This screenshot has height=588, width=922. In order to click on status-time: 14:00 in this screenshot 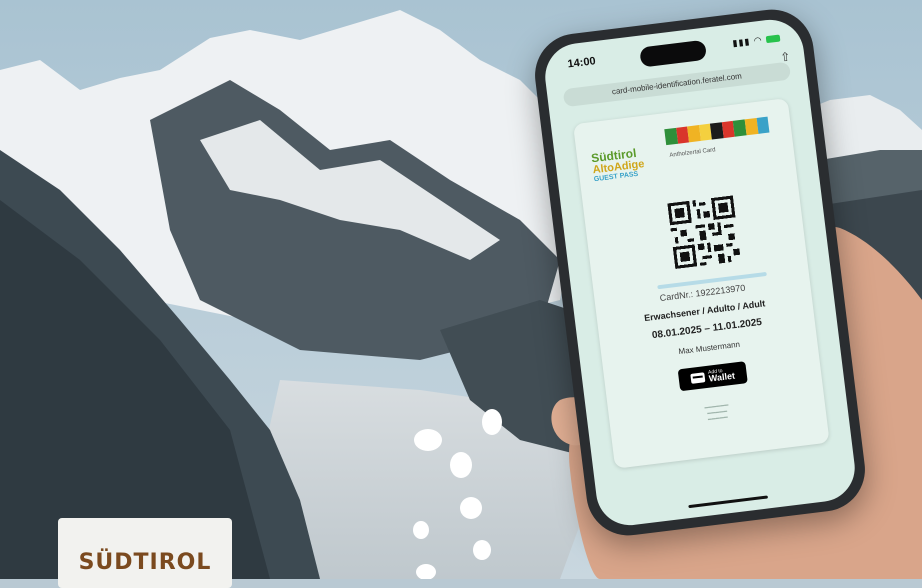, I will do `click(581, 63)`.